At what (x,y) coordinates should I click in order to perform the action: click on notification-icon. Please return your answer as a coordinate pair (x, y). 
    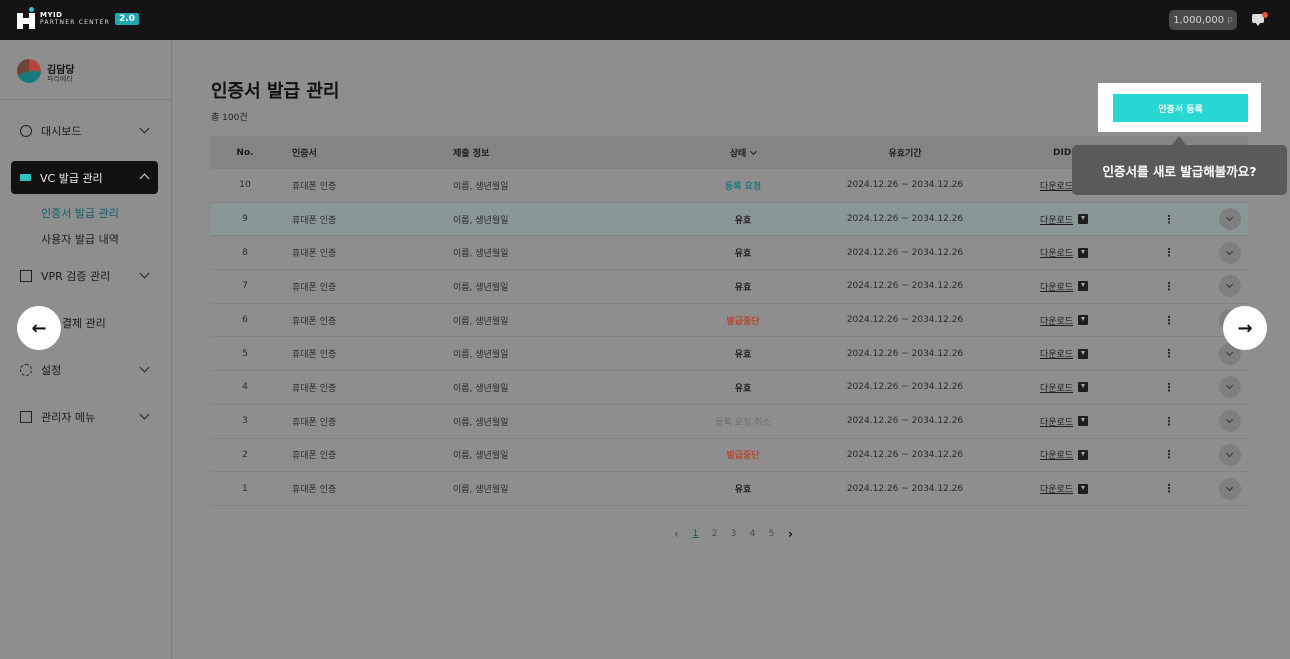
    Looking at the image, I should click on (1260, 19).